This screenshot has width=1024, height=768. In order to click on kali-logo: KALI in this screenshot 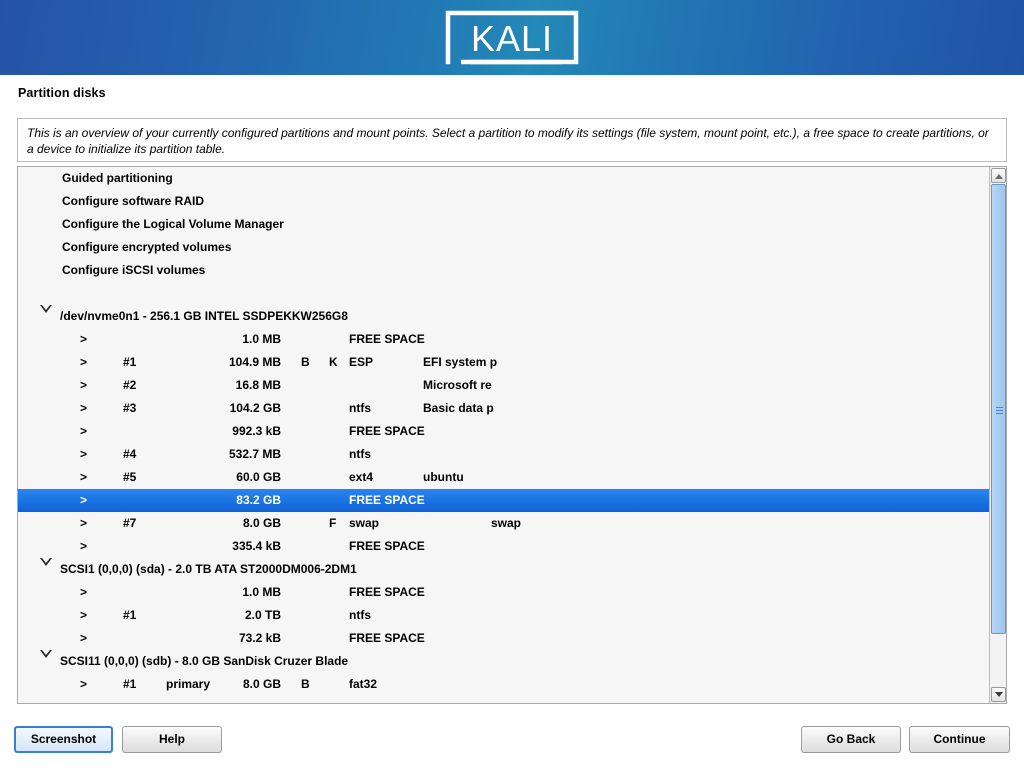, I will do `click(512, 37)`.